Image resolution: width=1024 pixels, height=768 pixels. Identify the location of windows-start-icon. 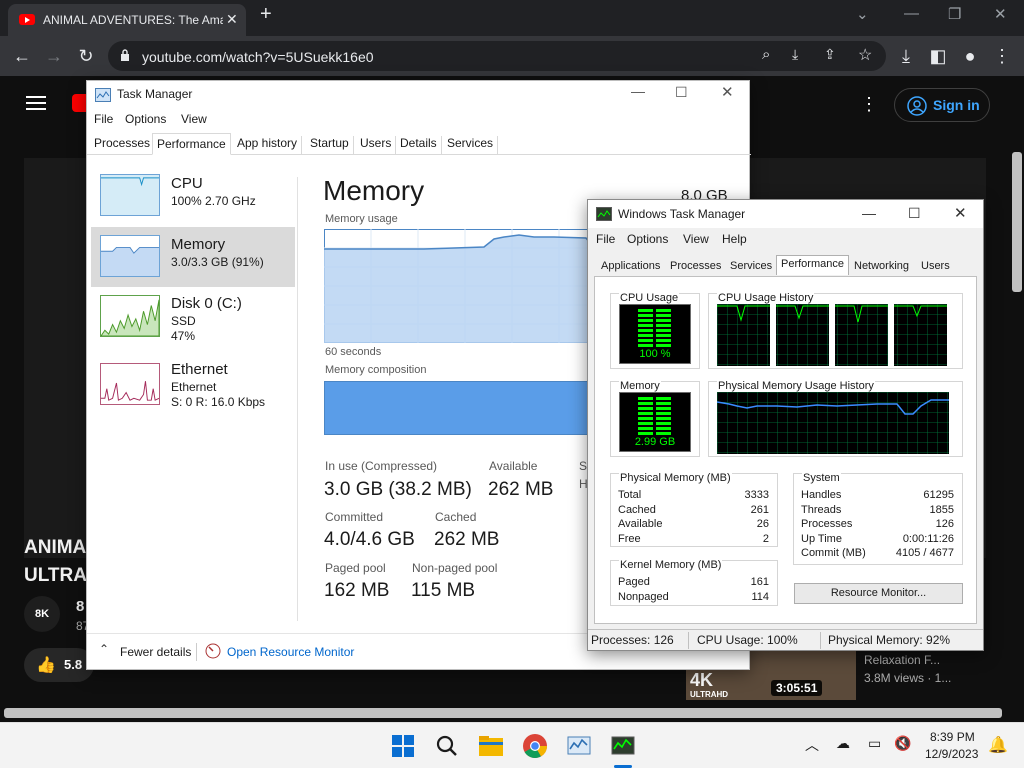
(403, 746).